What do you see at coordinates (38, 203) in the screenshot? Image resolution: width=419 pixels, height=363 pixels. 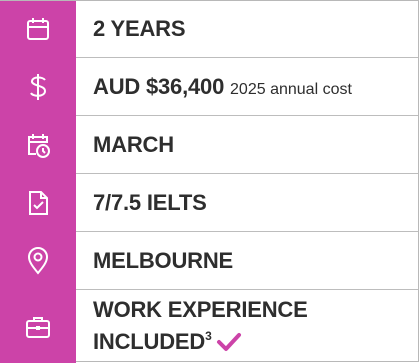 I see `document-check-icon` at bounding box center [38, 203].